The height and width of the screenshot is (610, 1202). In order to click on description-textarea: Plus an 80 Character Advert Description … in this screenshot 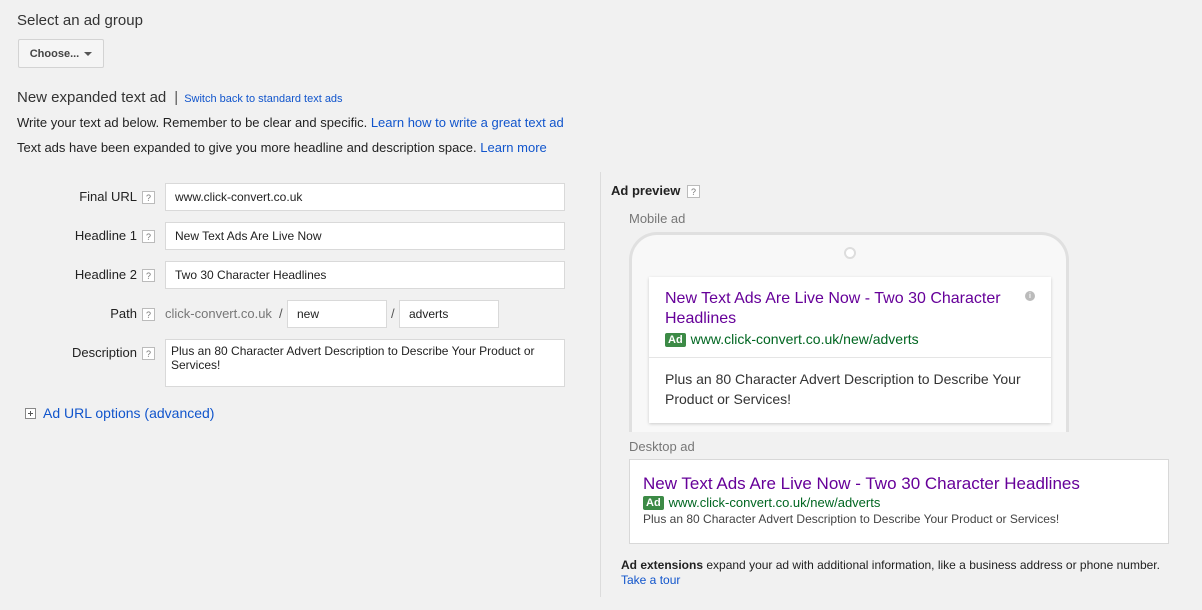, I will do `click(365, 363)`.